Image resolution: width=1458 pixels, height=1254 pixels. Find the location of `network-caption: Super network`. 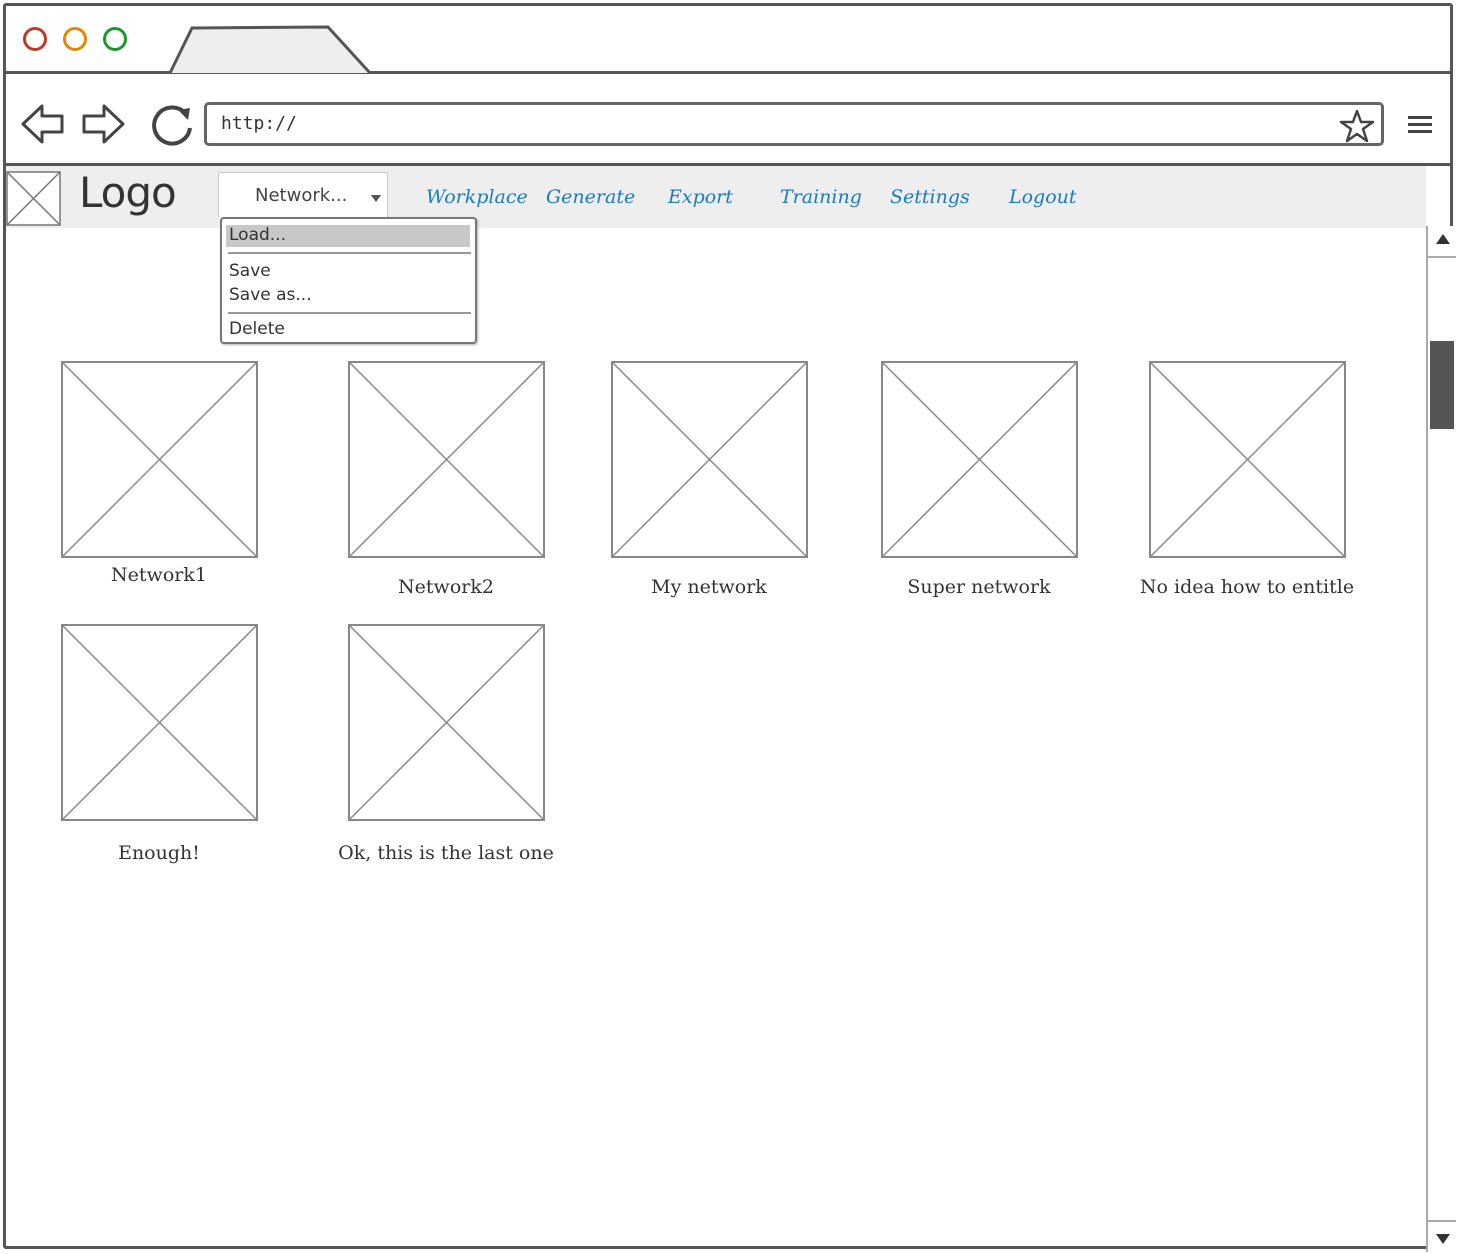

network-caption: Super network is located at coordinates (979, 587).